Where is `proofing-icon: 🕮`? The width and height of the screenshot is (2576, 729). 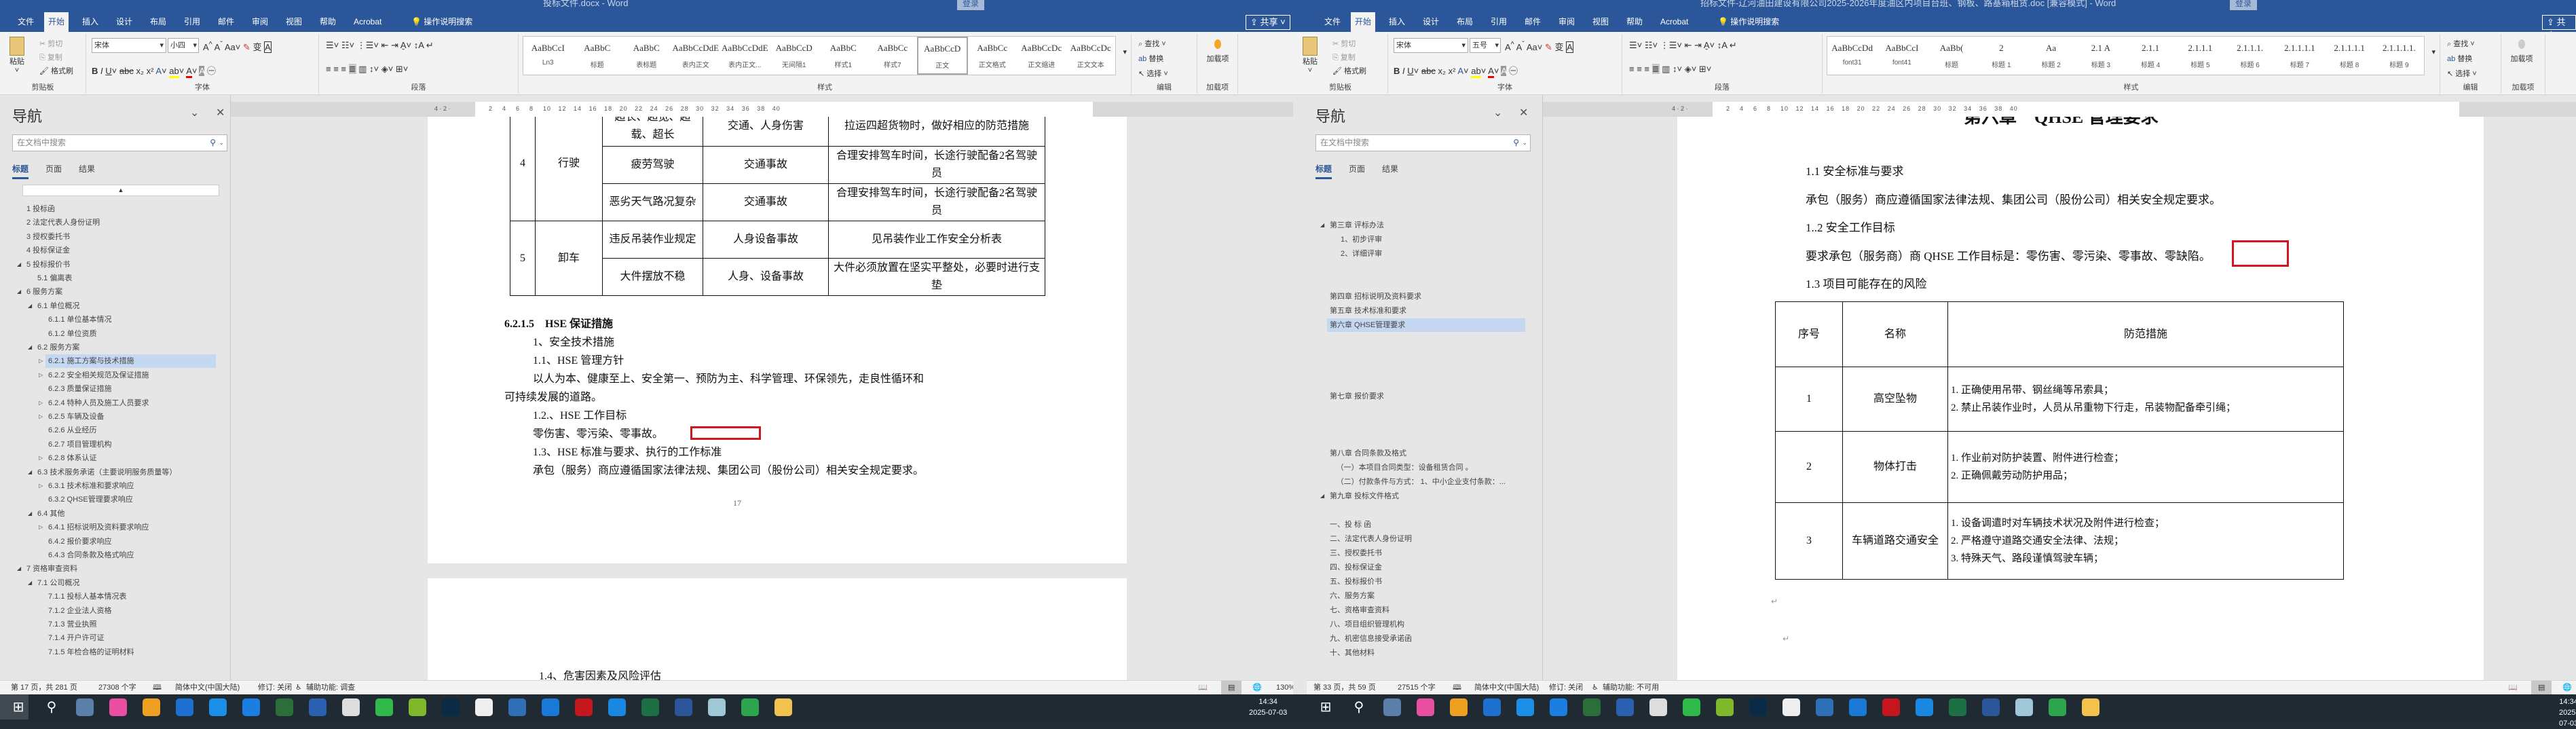 proofing-icon: 🕮 is located at coordinates (158, 687).